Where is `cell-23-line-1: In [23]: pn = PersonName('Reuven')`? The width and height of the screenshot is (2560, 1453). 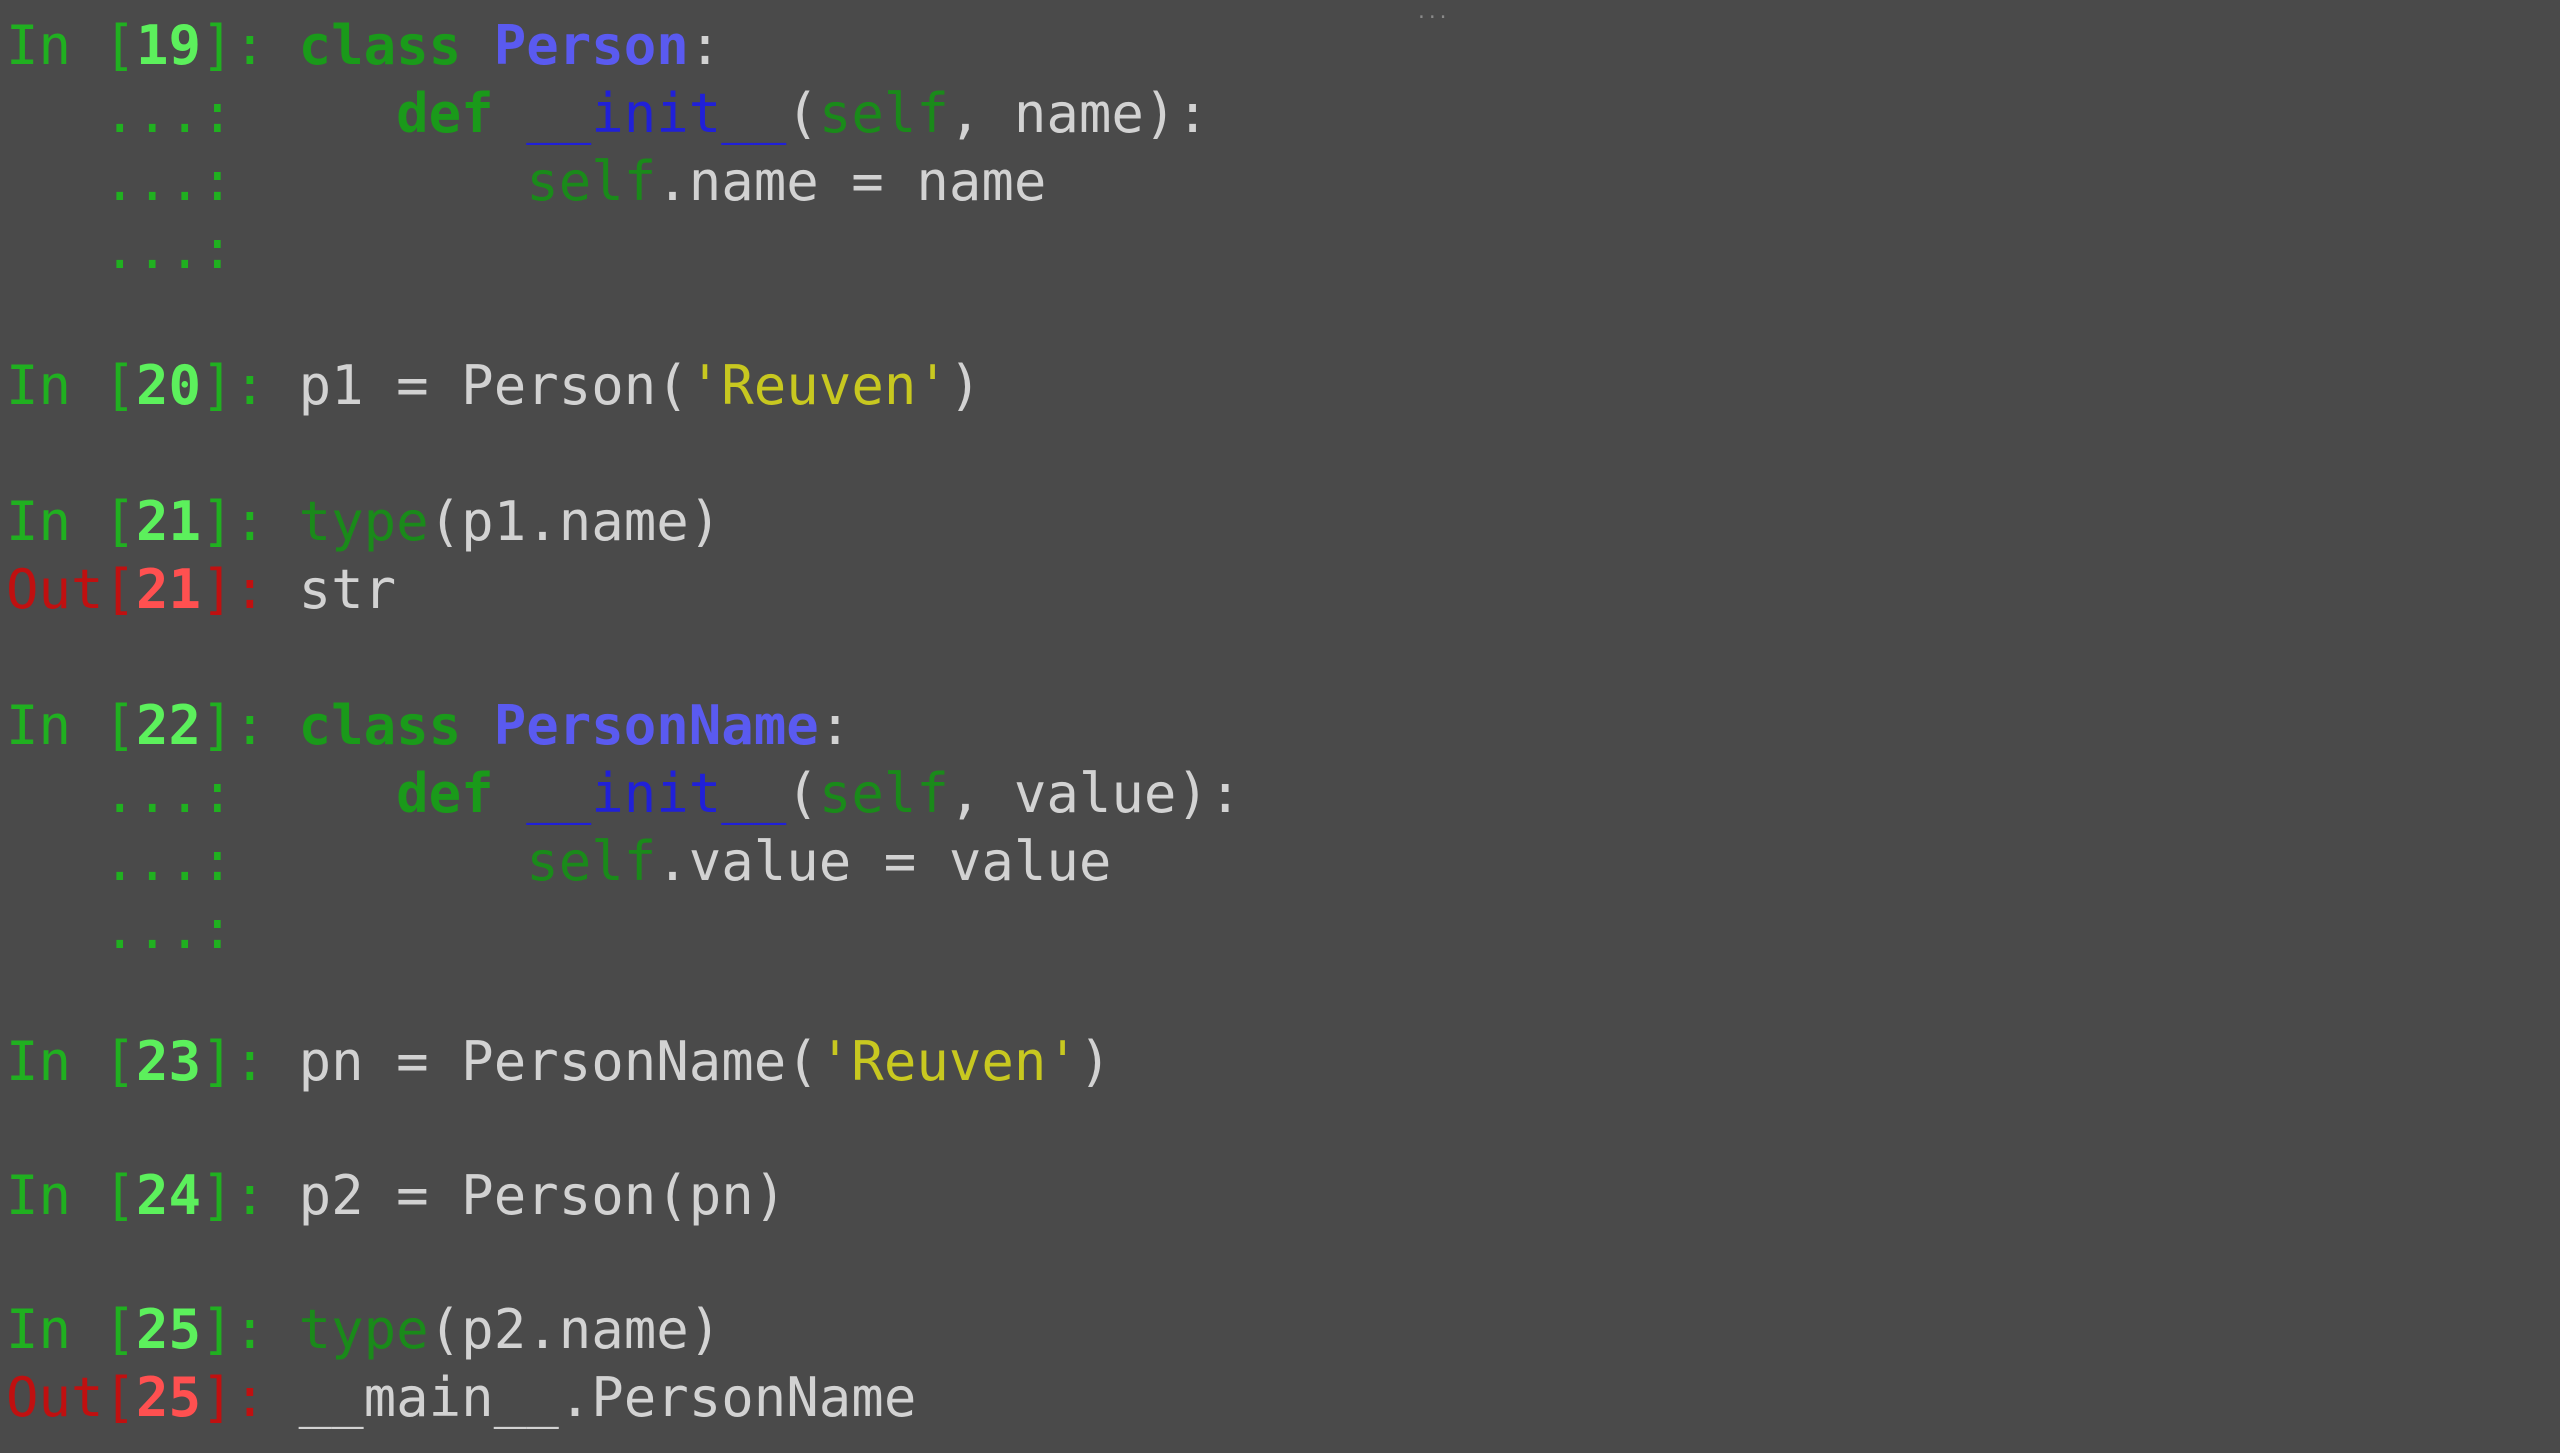 cell-23-line-1: In [23]: pn = PersonName('Reuven') is located at coordinates (558, 1062).